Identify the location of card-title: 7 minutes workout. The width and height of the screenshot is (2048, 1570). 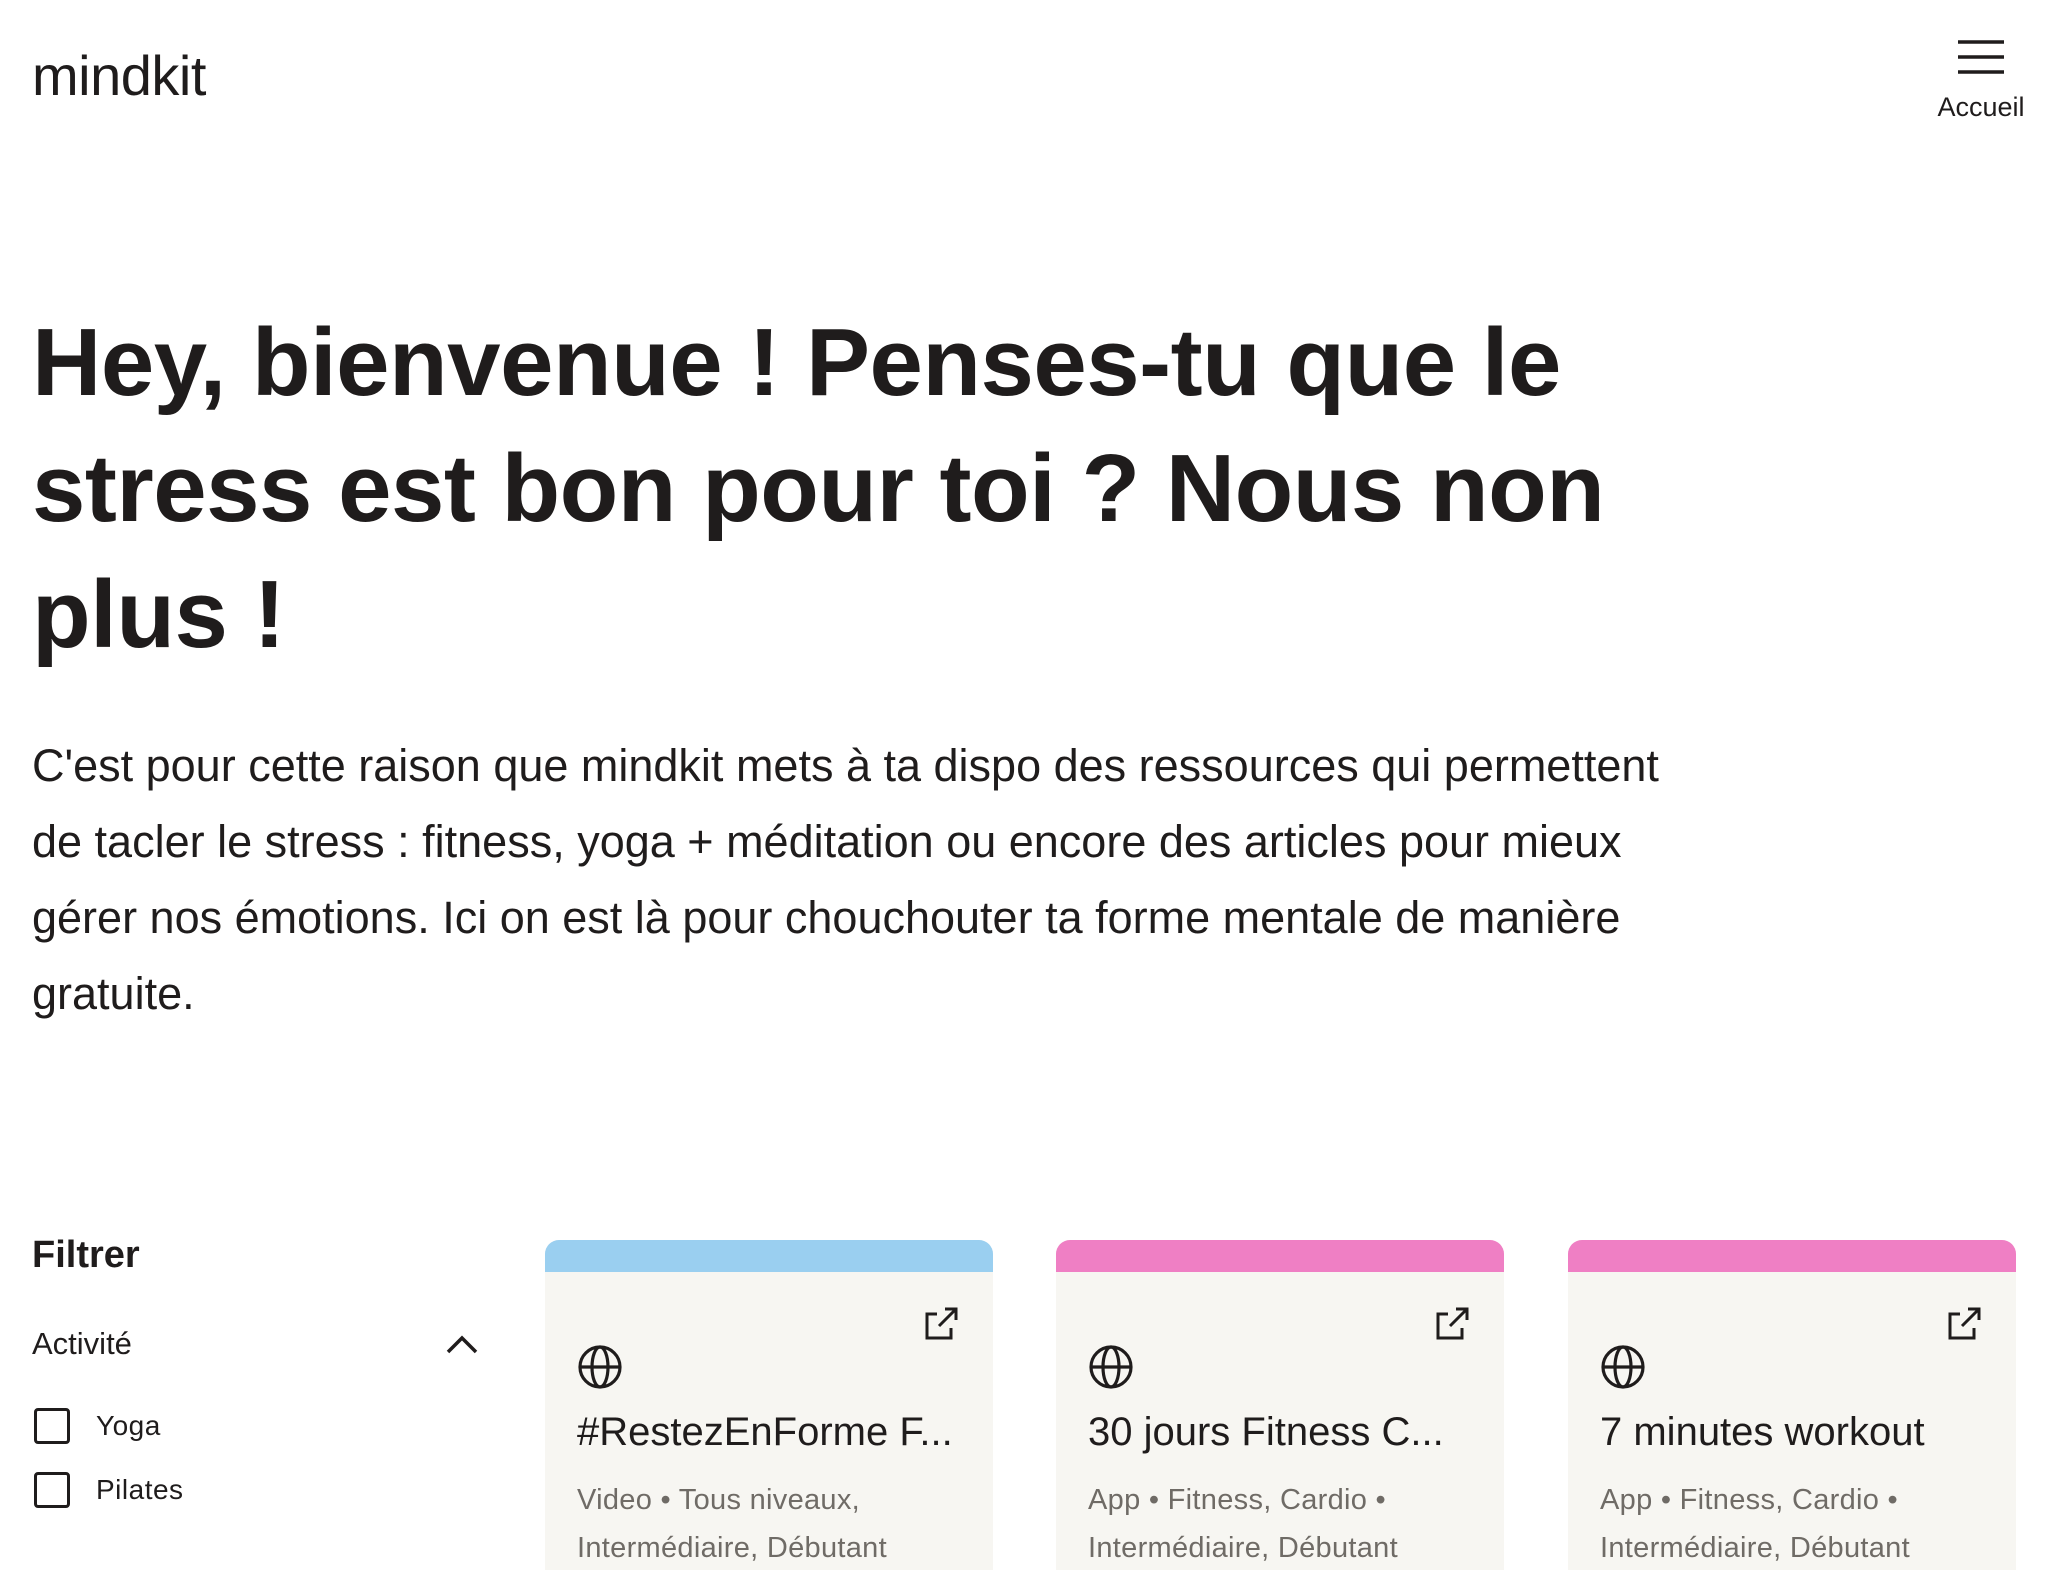
(1762, 1432).